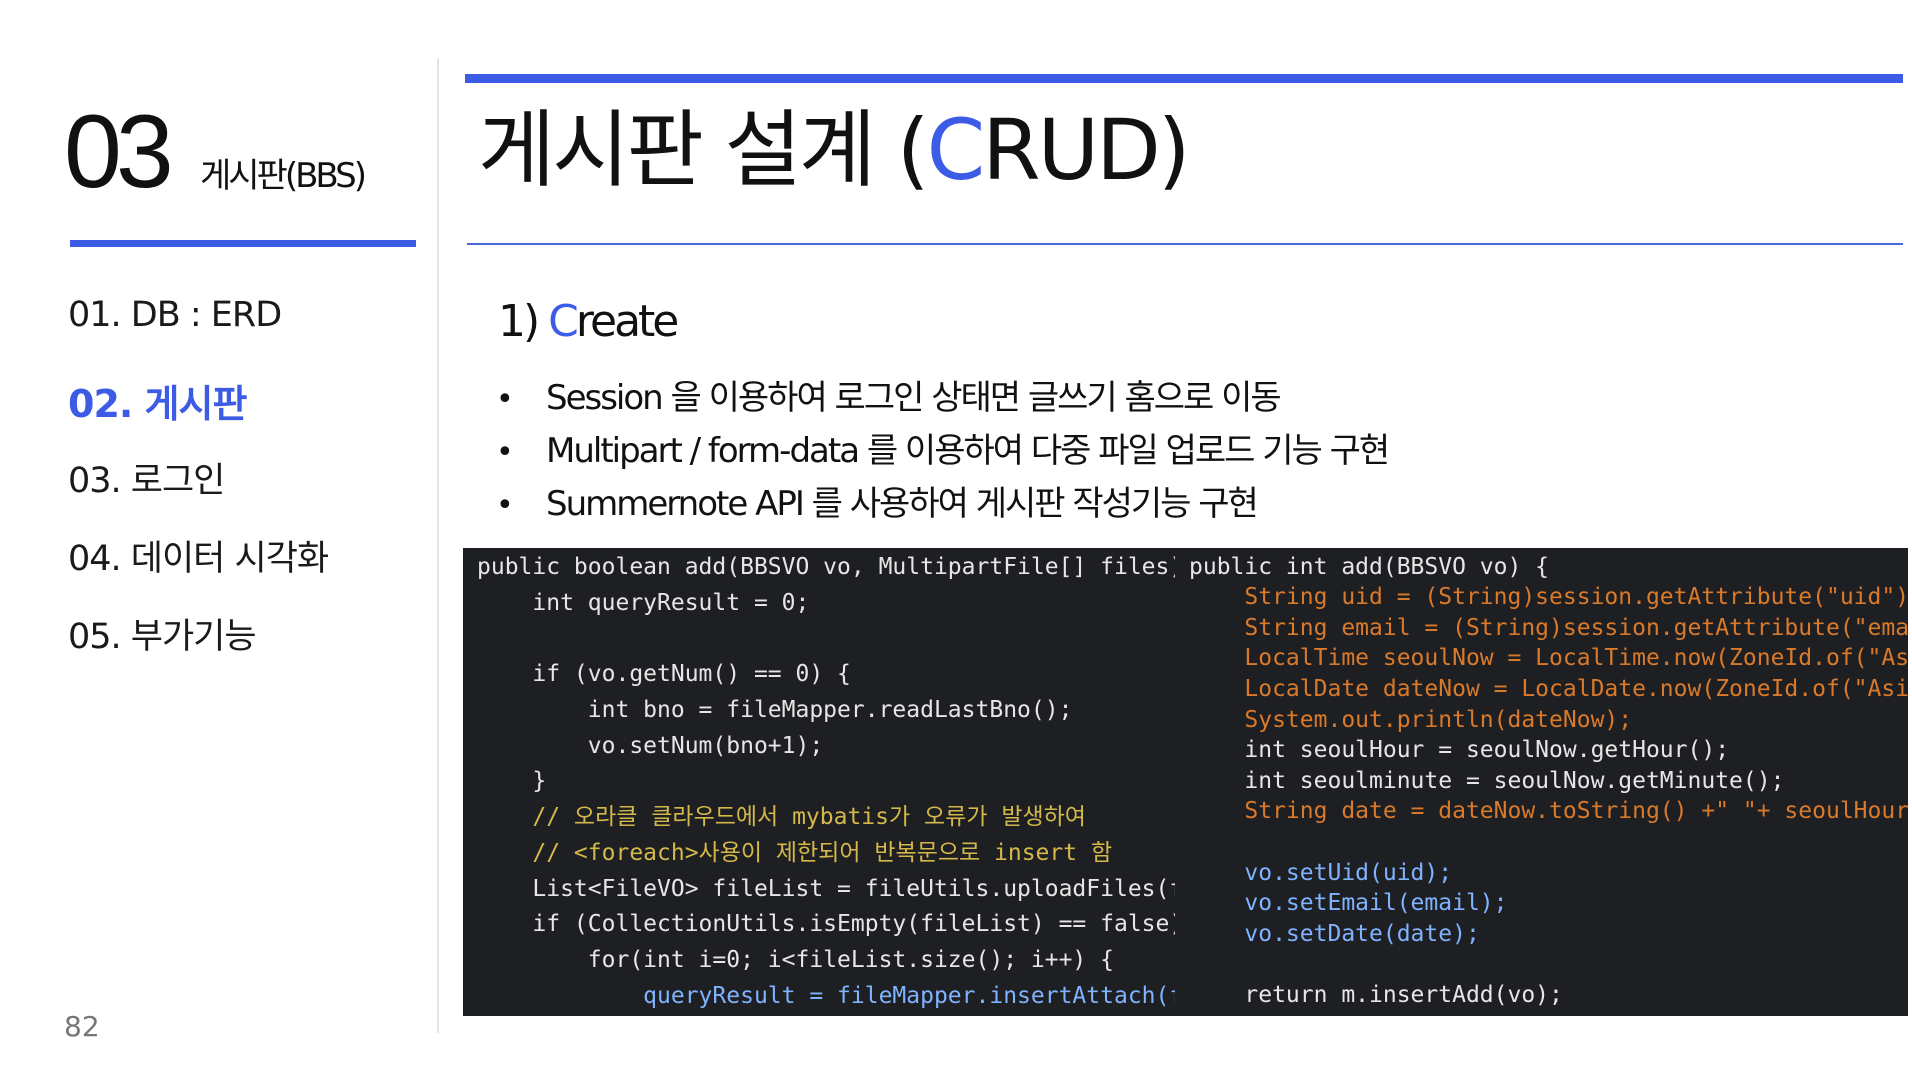 Image resolution: width=1912 pixels, height=1070 pixels. What do you see at coordinates (1321, 873) in the screenshot?
I see `code-line: vo.setUid(uid);` at bounding box center [1321, 873].